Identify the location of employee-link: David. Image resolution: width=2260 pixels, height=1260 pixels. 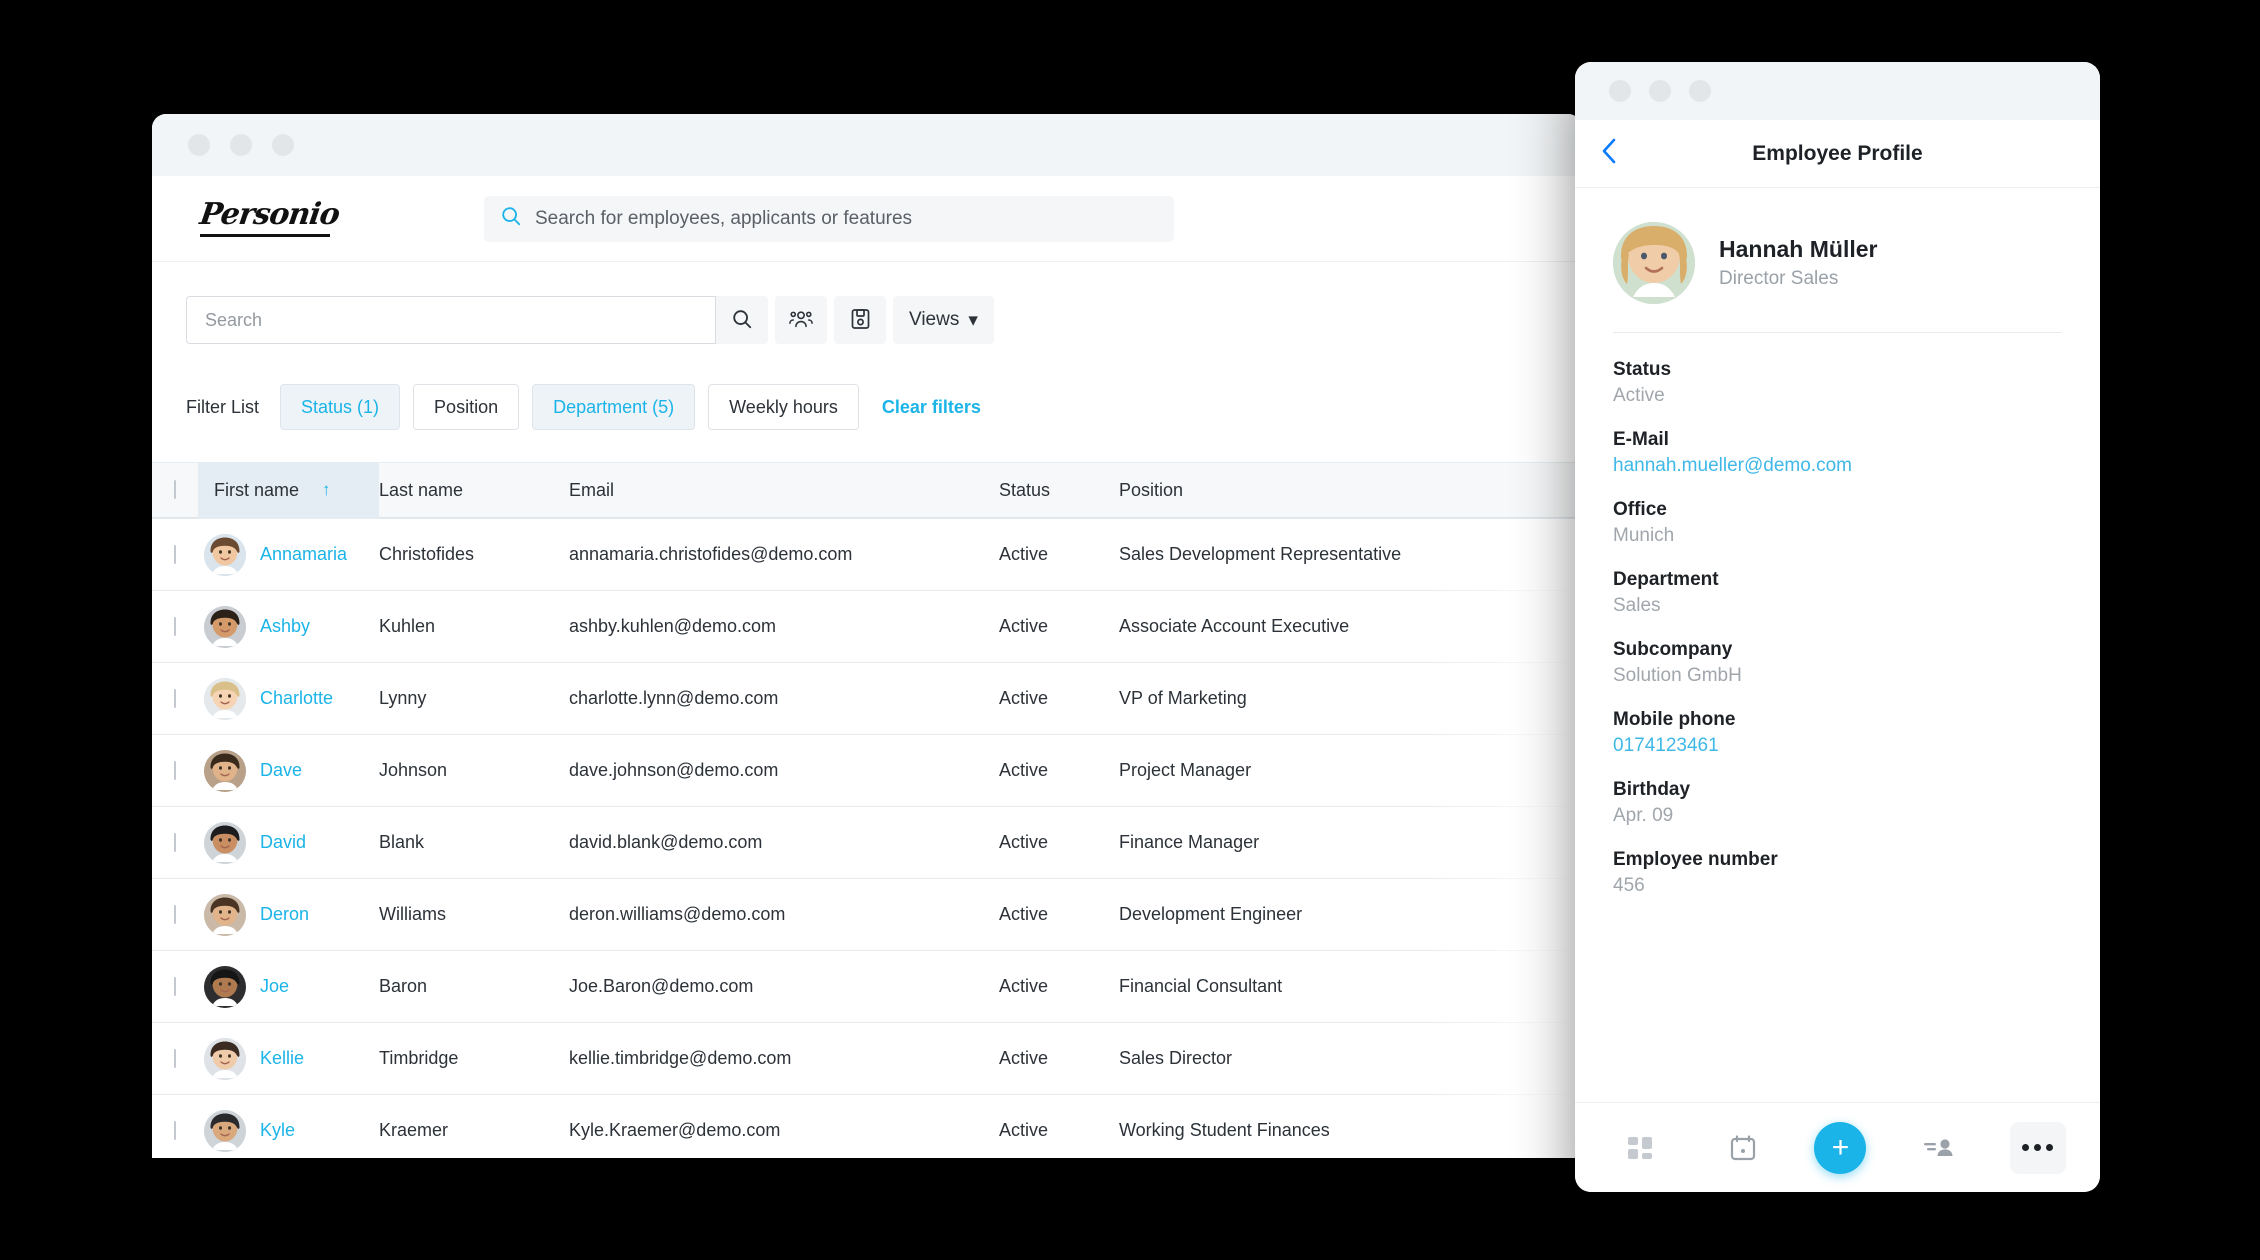
(283, 842).